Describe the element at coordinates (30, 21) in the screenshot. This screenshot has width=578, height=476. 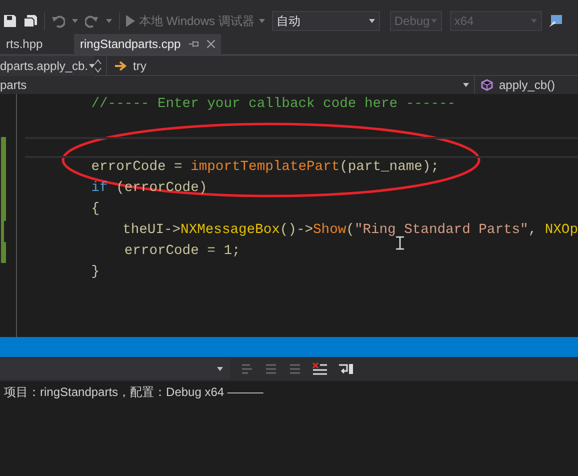
I see `save-all-icon` at that location.